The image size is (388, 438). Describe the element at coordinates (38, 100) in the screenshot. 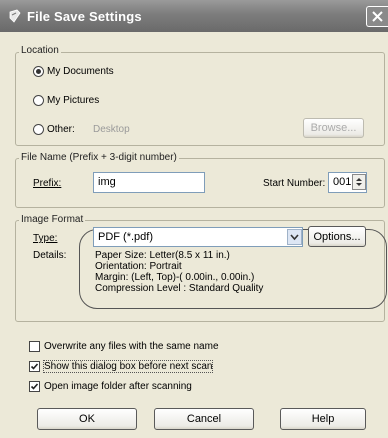

I see `radio-my-pictures` at that location.